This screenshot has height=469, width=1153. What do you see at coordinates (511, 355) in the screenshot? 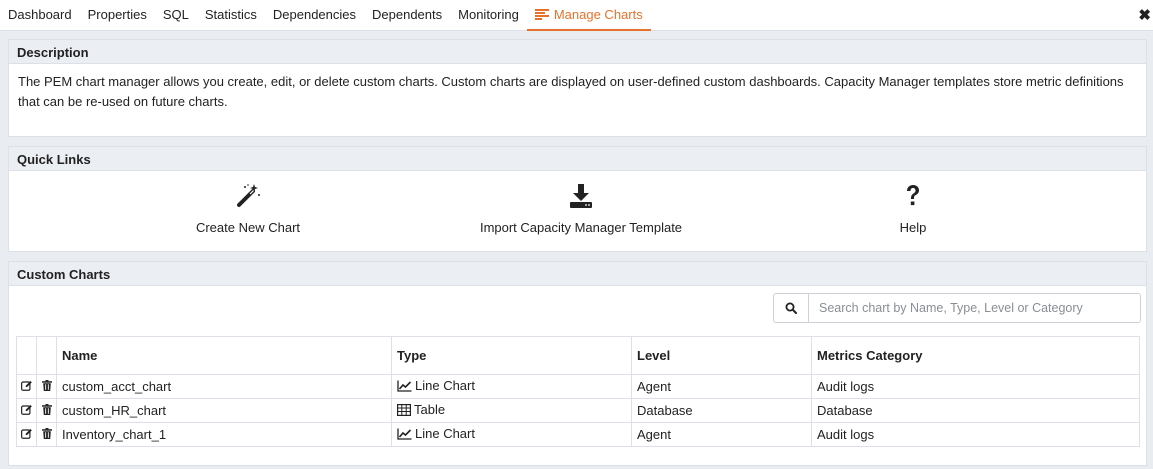
I see `column-header-type: Type` at bounding box center [511, 355].